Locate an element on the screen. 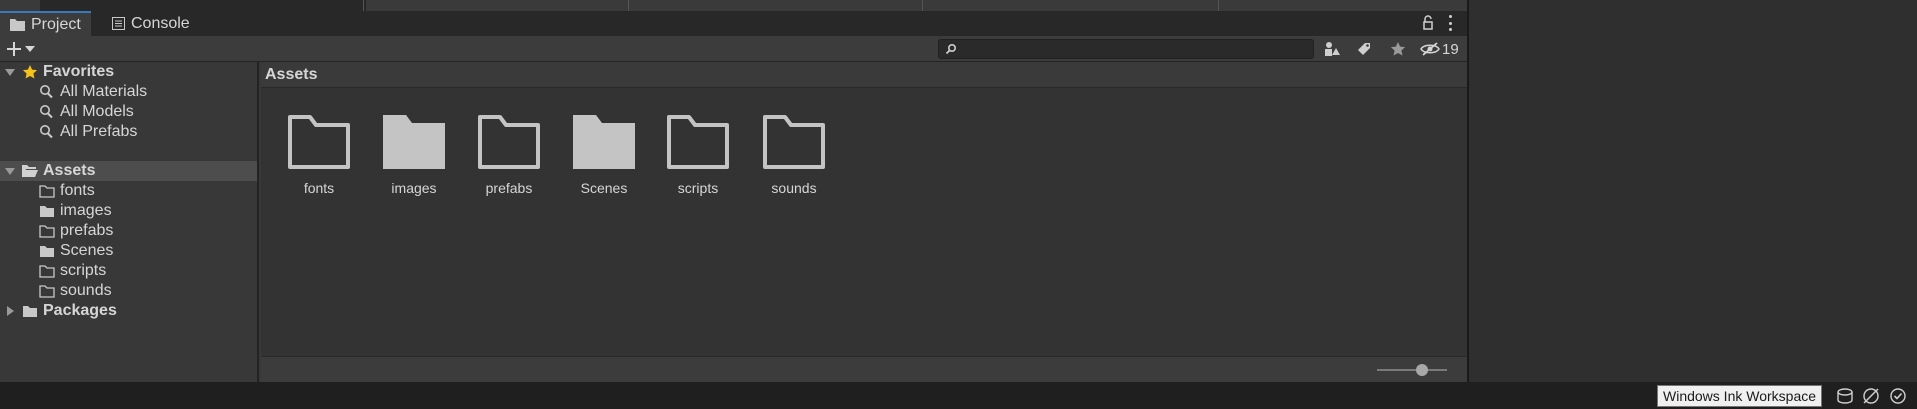 This screenshot has height=409, width=1917. search-input is located at coordinates (1126, 49).